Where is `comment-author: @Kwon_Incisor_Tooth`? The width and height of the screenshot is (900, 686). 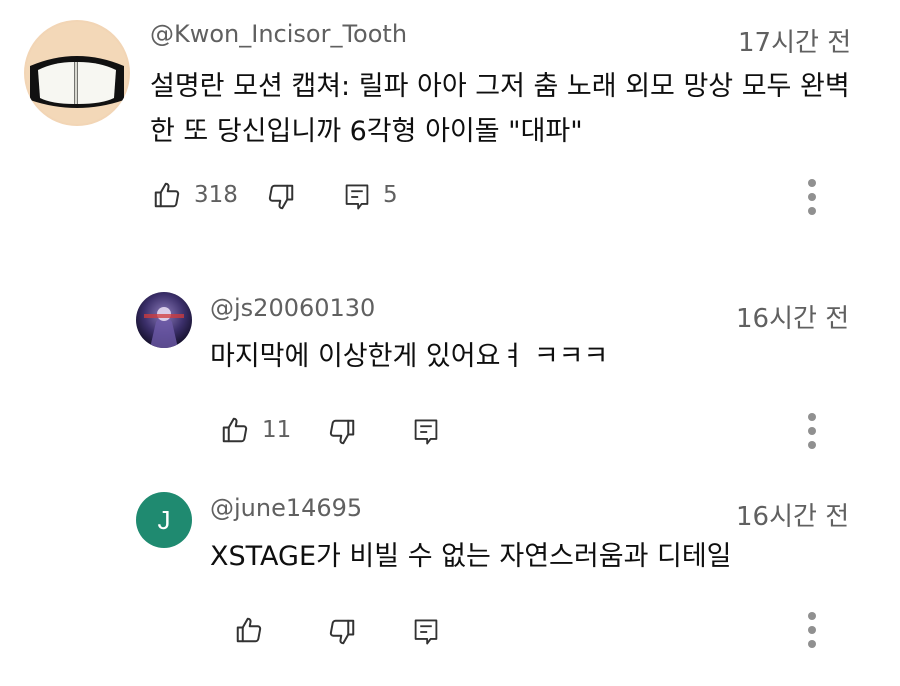
comment-author: @Kwon_Incisor_Tooth is located at coordinates (278, 34).